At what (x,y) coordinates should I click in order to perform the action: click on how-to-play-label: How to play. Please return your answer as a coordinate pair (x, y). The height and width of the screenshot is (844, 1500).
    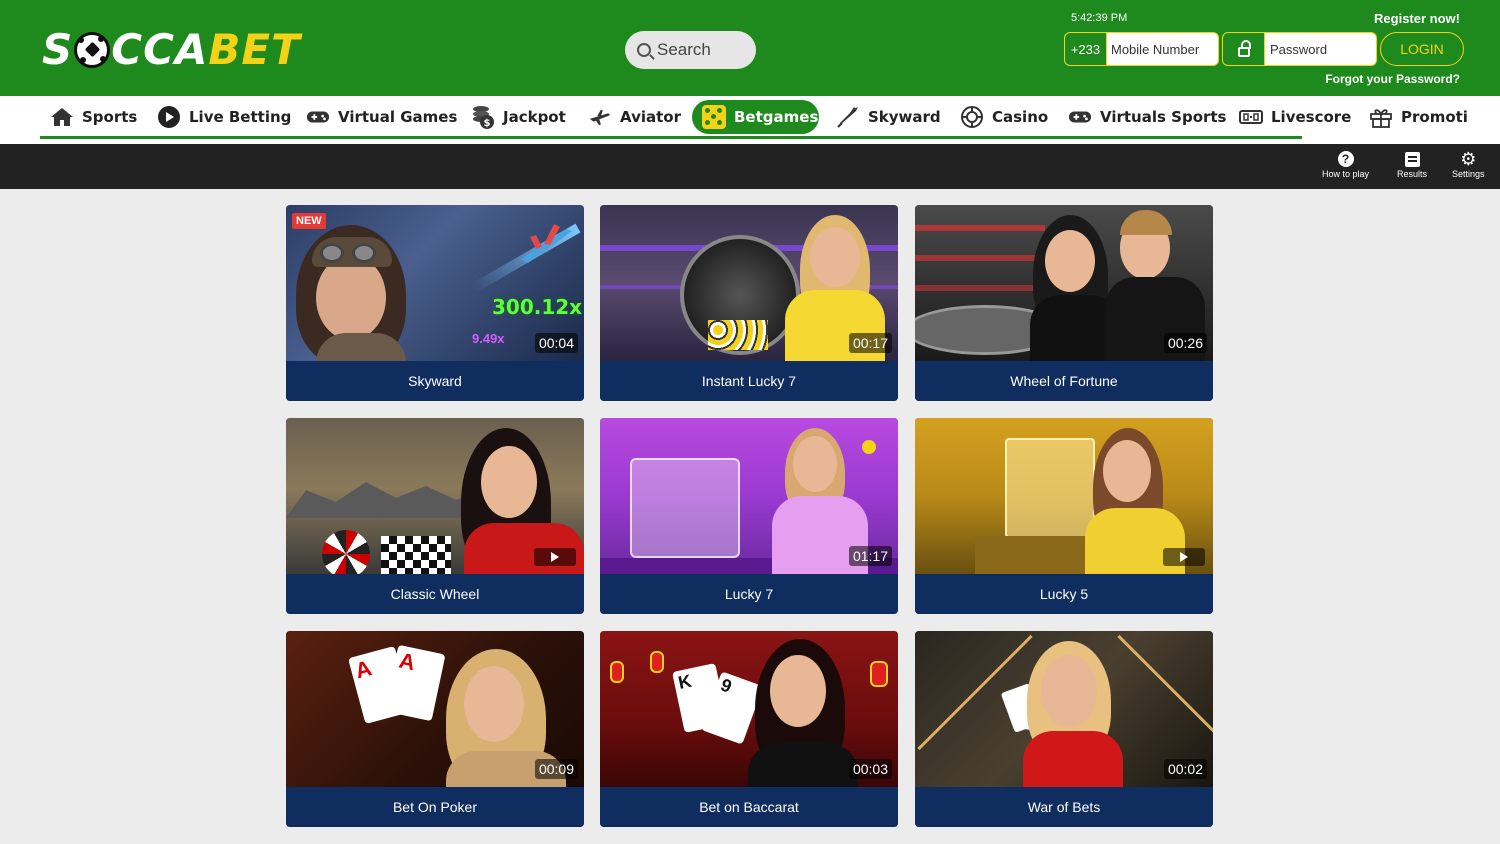
    Looking at the image, I should click on (1346, 174).